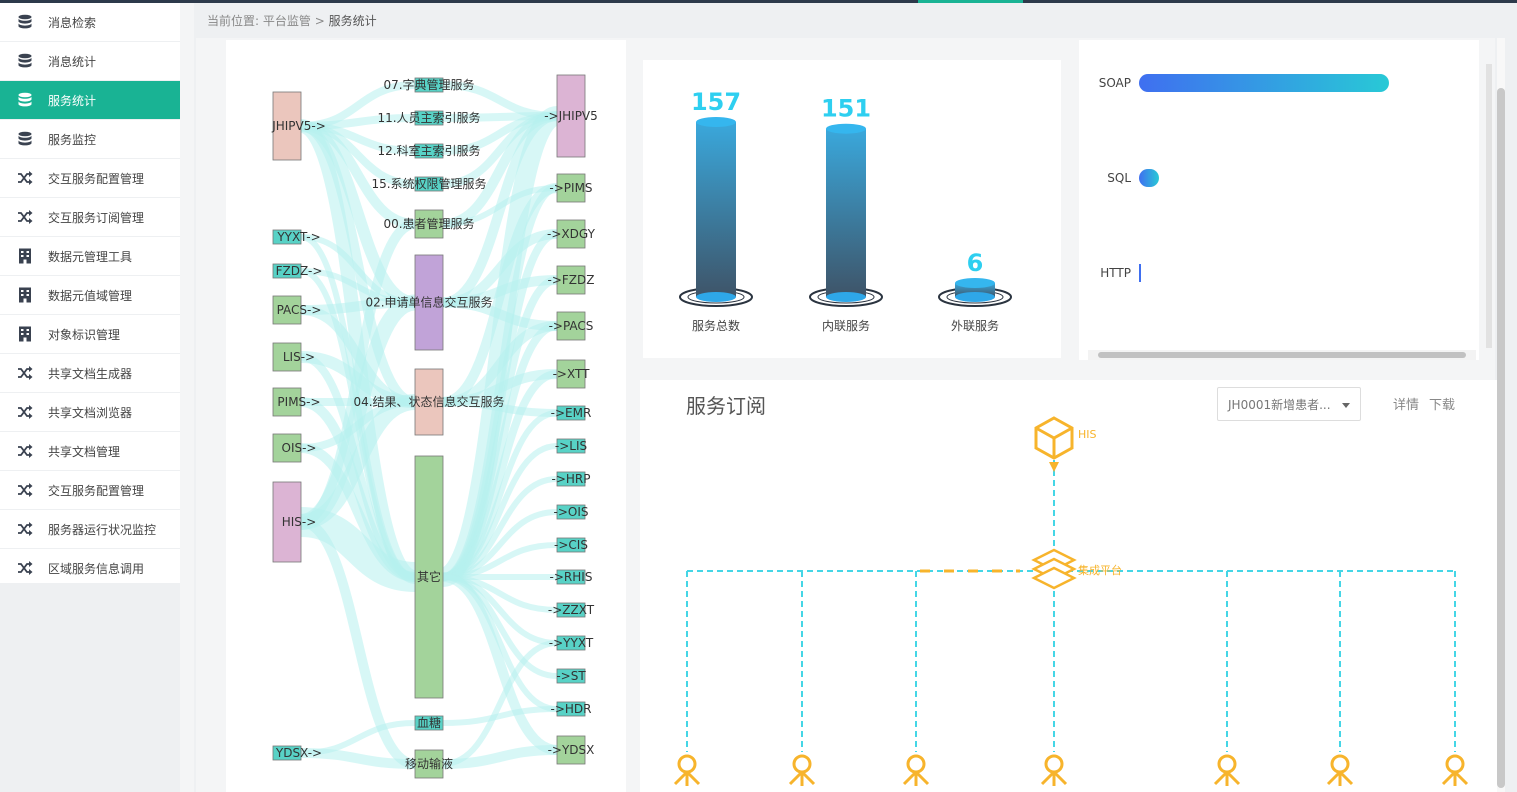 The height and width of the screenshot is (792, 1517). Describe the element at coordinates (298, 753) in the screenshot. I see `sankey-label-source: YDSX->` at that location.